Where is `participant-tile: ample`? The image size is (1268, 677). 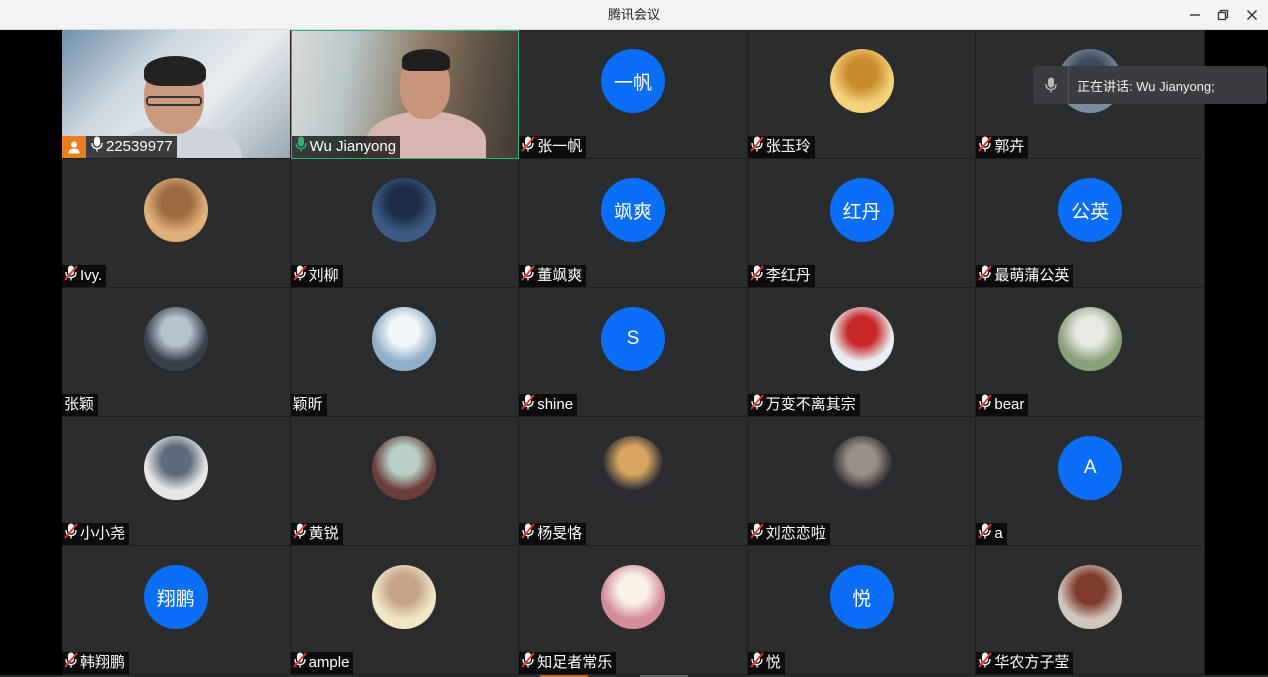 participant-tile: ample is located at coordinates (405, 610).